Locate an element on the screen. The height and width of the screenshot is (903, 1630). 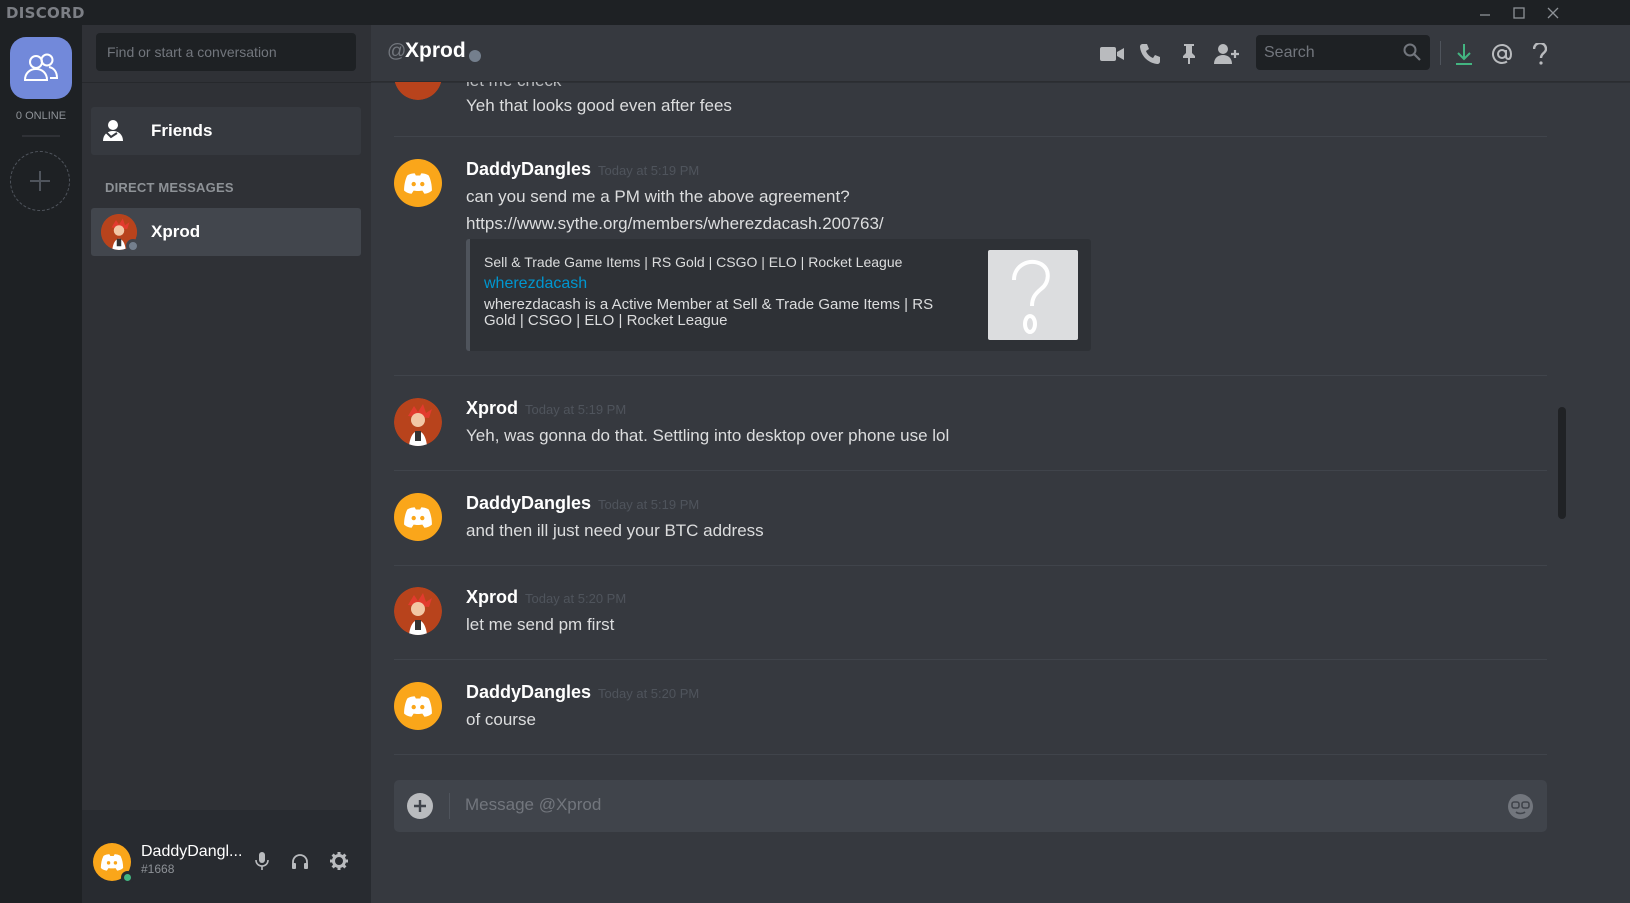
message-text: and then ill just need your BTC address is located at coordinates (615, 530).